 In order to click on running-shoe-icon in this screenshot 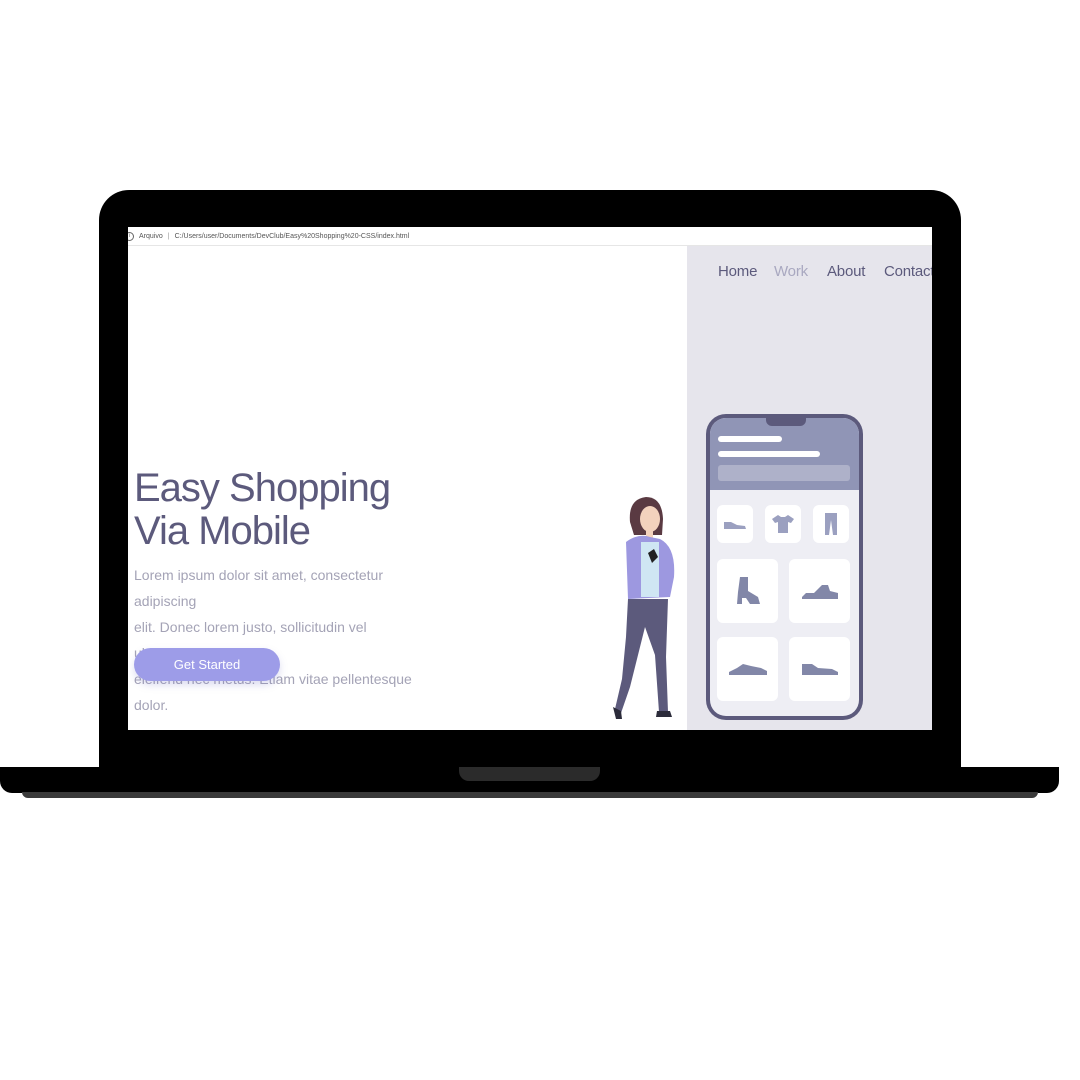, I will do `click(819, 592)`.